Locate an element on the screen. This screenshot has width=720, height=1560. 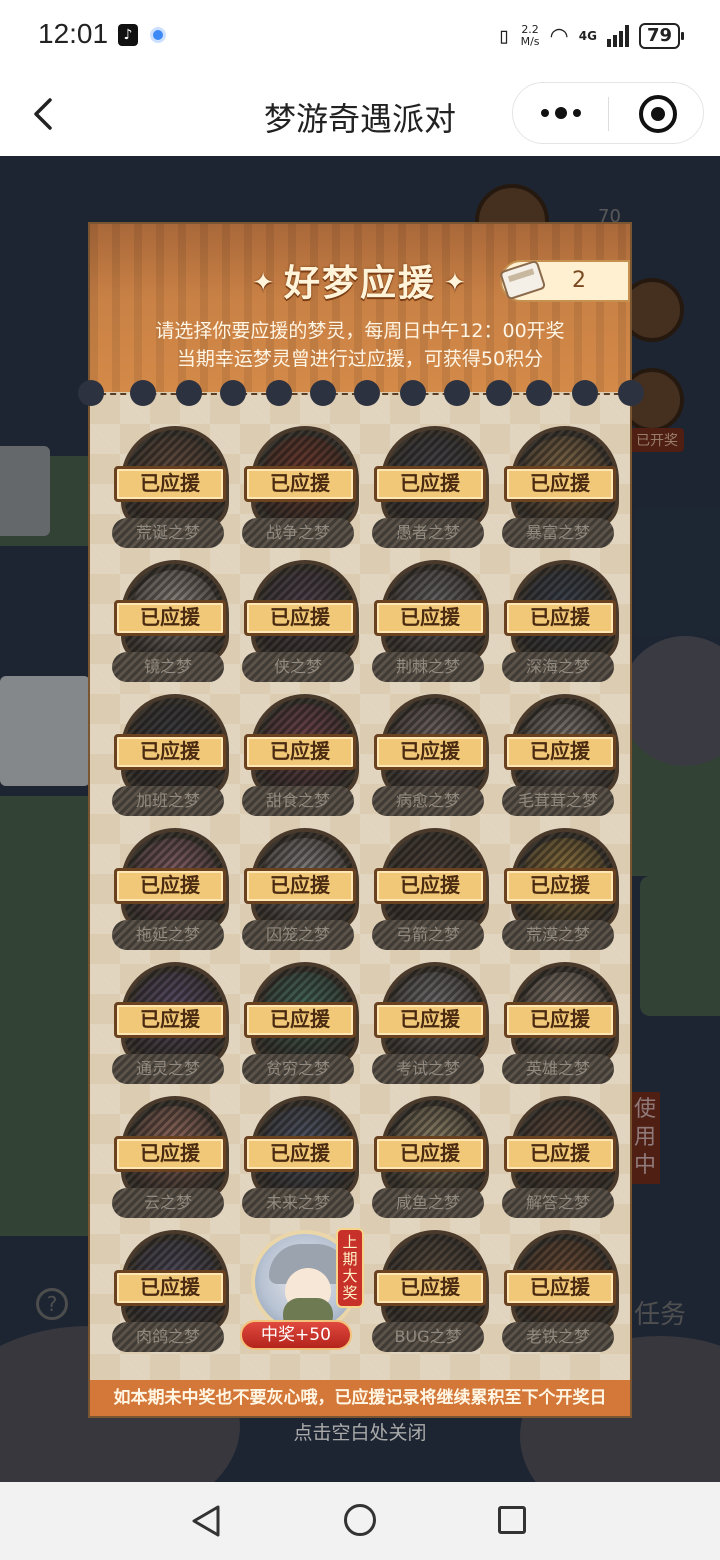
dream-name: 考试之梦 is located at coordinates (428, 1069).